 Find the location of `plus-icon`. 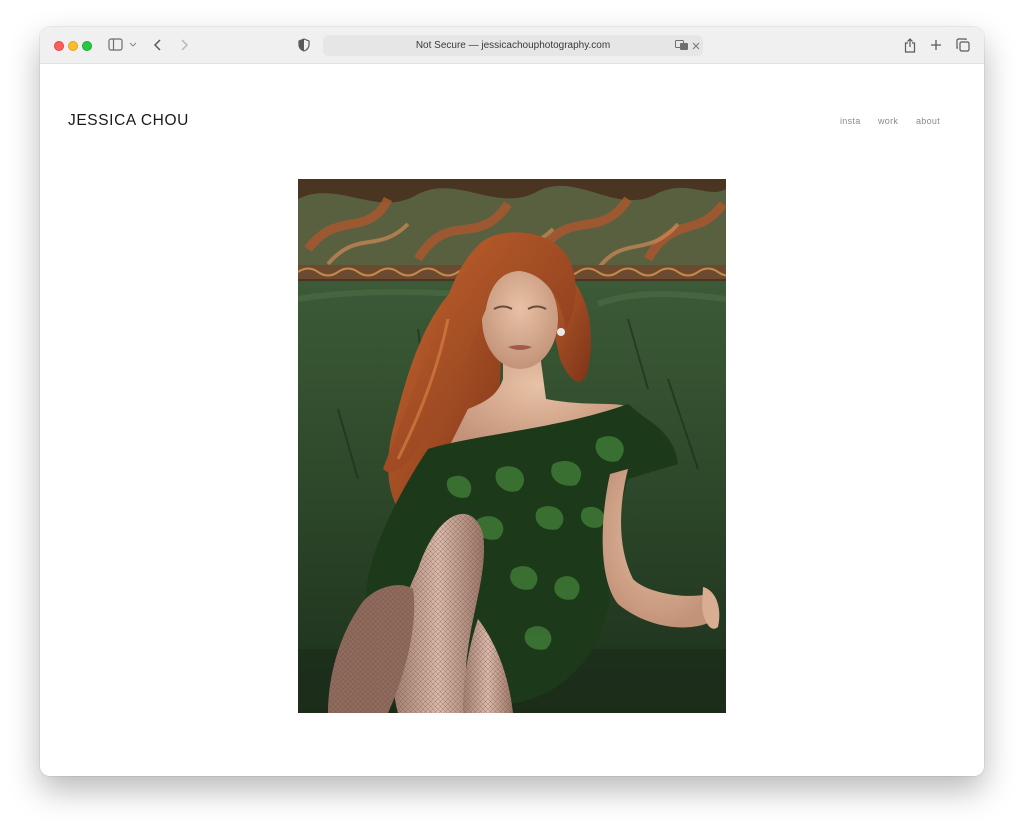

plus-icon is located at coordinates (936, 45).